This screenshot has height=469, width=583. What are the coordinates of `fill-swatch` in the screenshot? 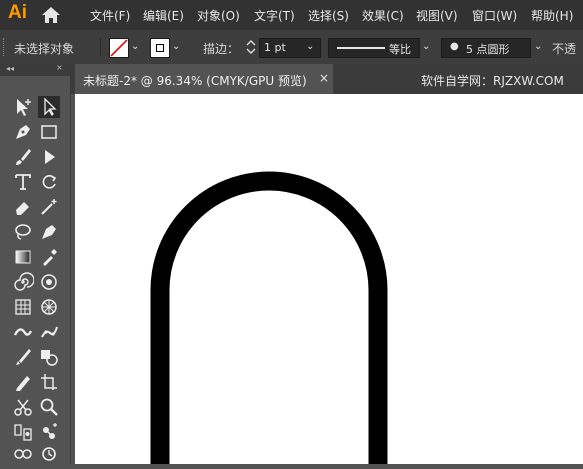 It's located at (119, 48).